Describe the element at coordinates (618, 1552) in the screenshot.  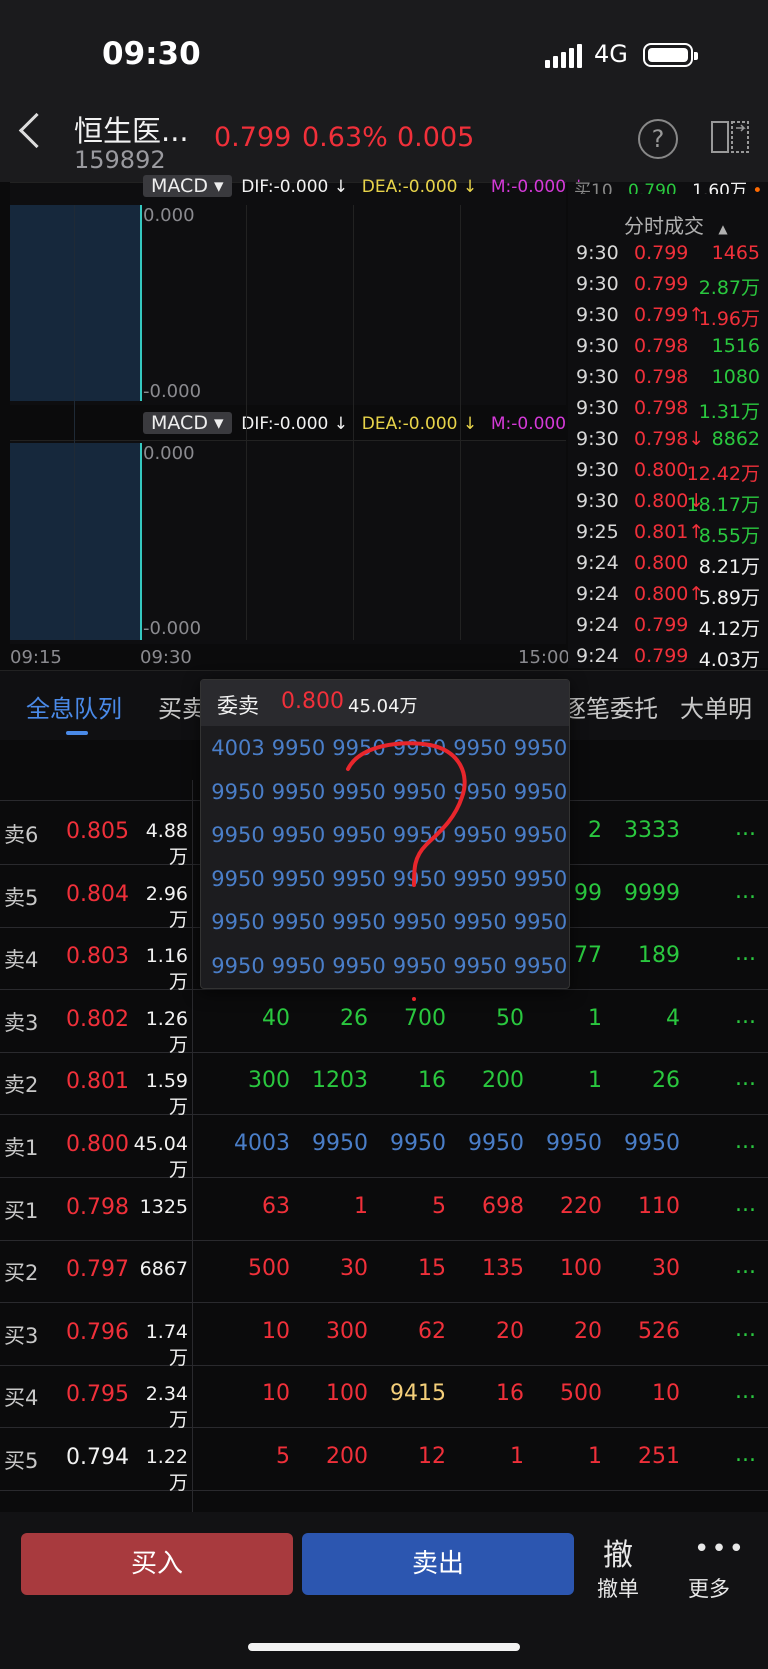
I see `cancel-order-icon: 撤` at that location.